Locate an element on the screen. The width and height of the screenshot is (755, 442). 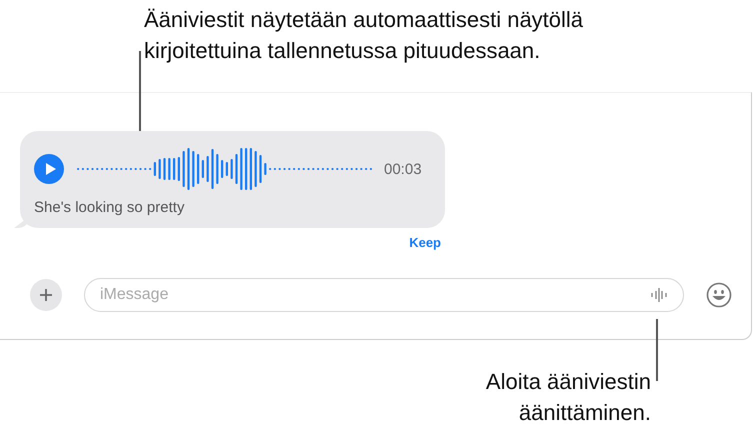
plus-icon is located at coordinates (46, 295).